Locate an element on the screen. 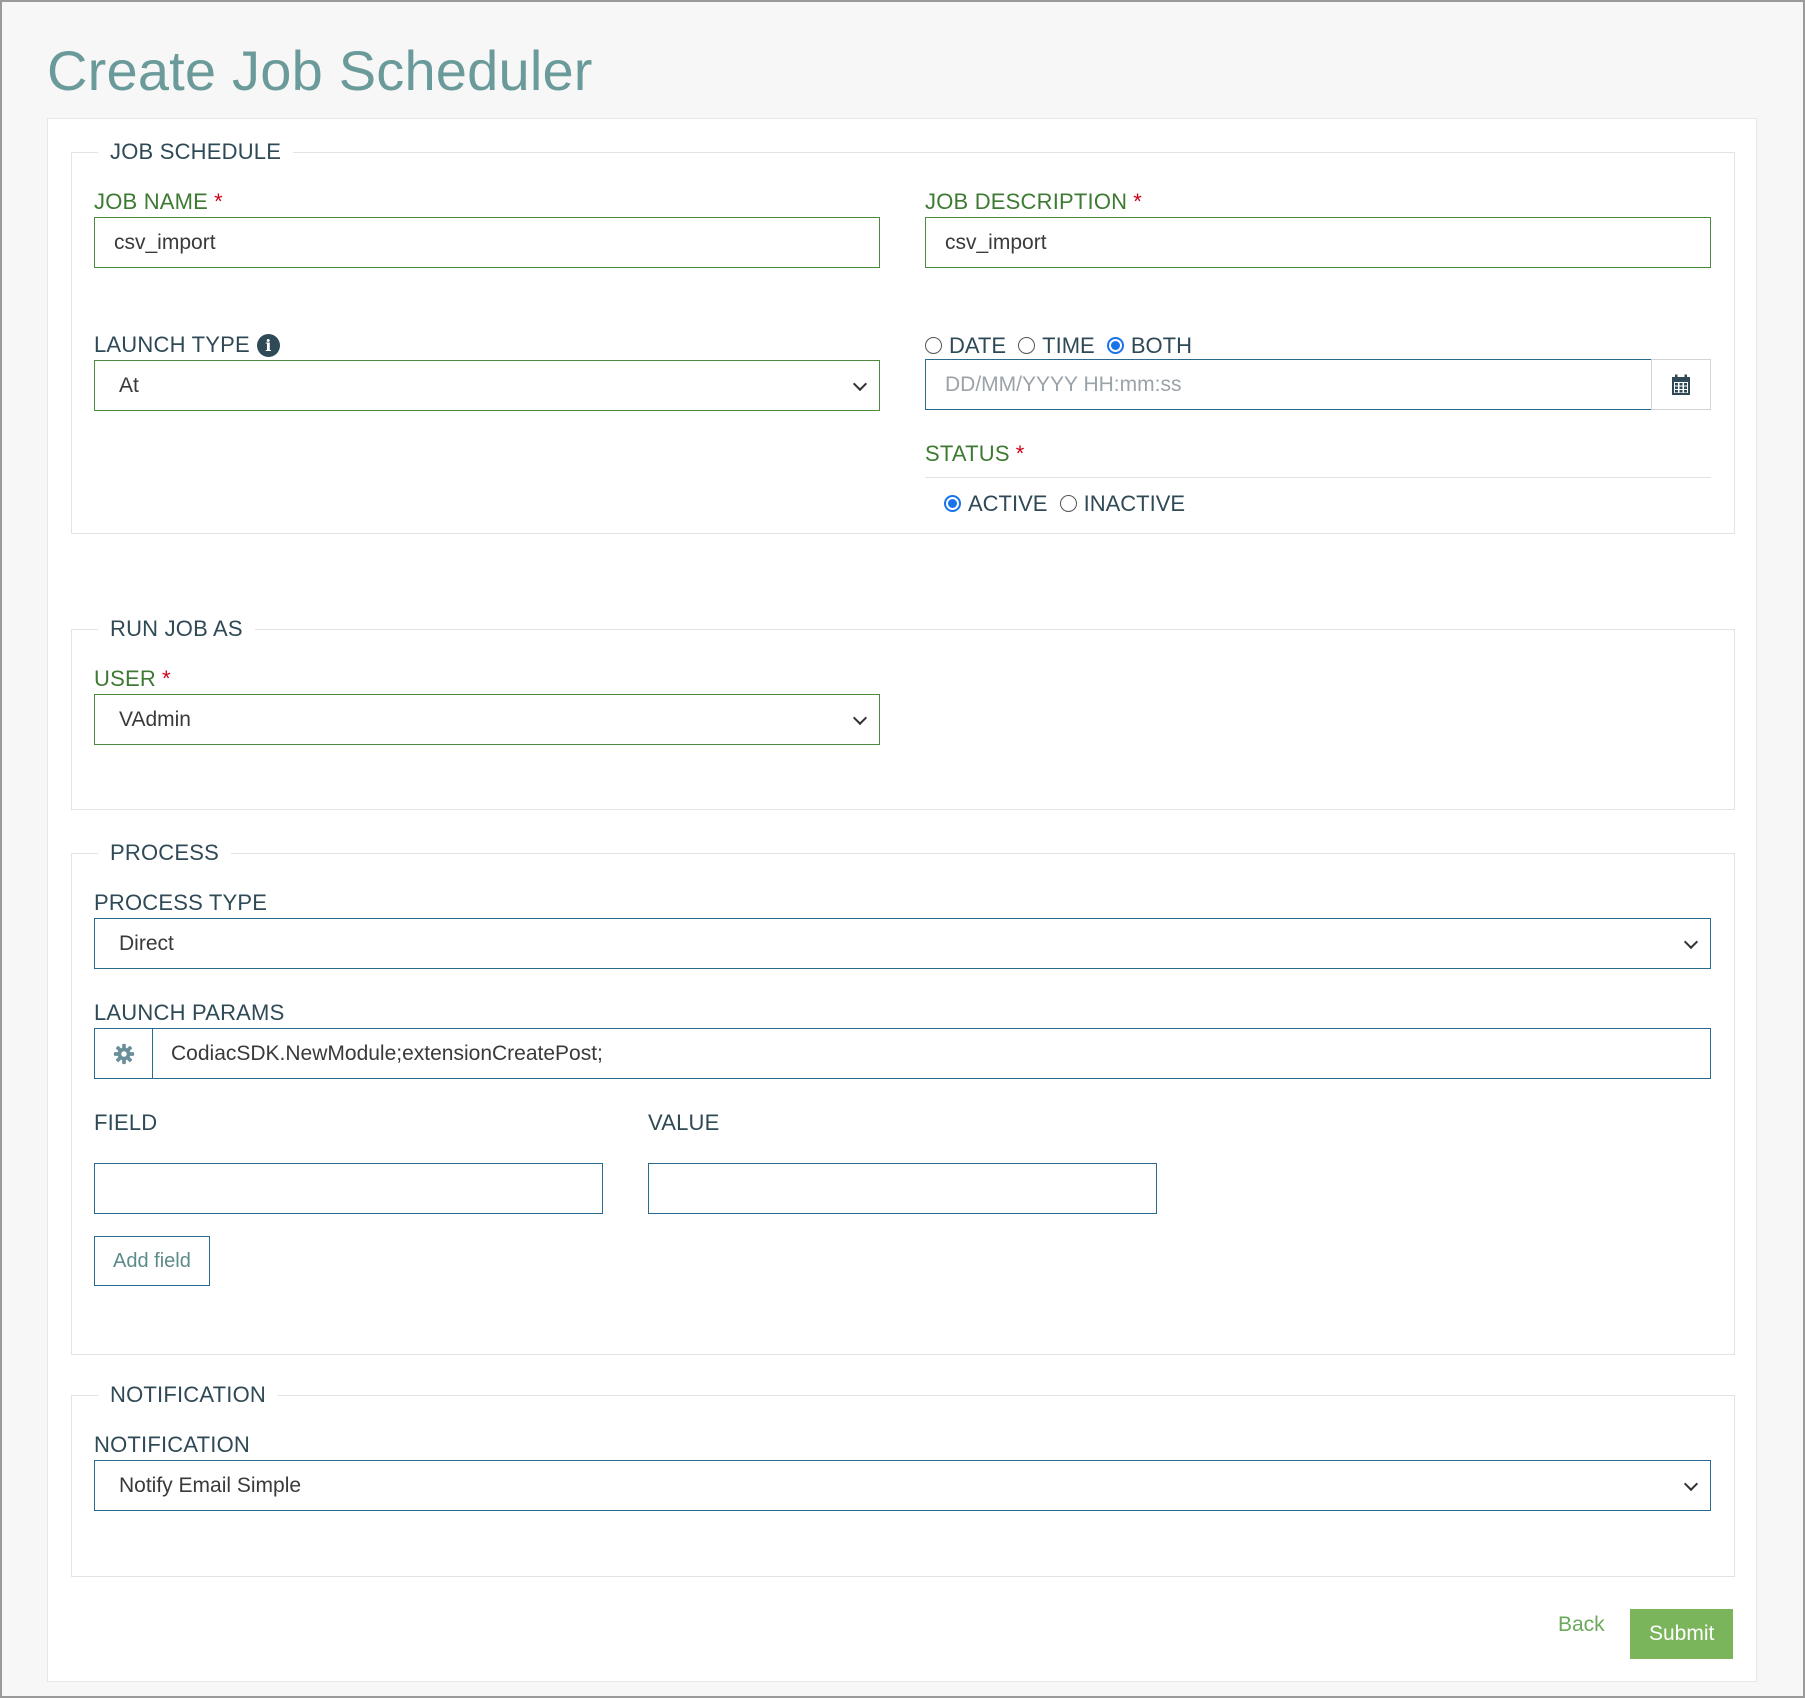 The height and width of the screenshot is (1698, 1805). status-label: STATUS * is located at coordinates (975, 453).